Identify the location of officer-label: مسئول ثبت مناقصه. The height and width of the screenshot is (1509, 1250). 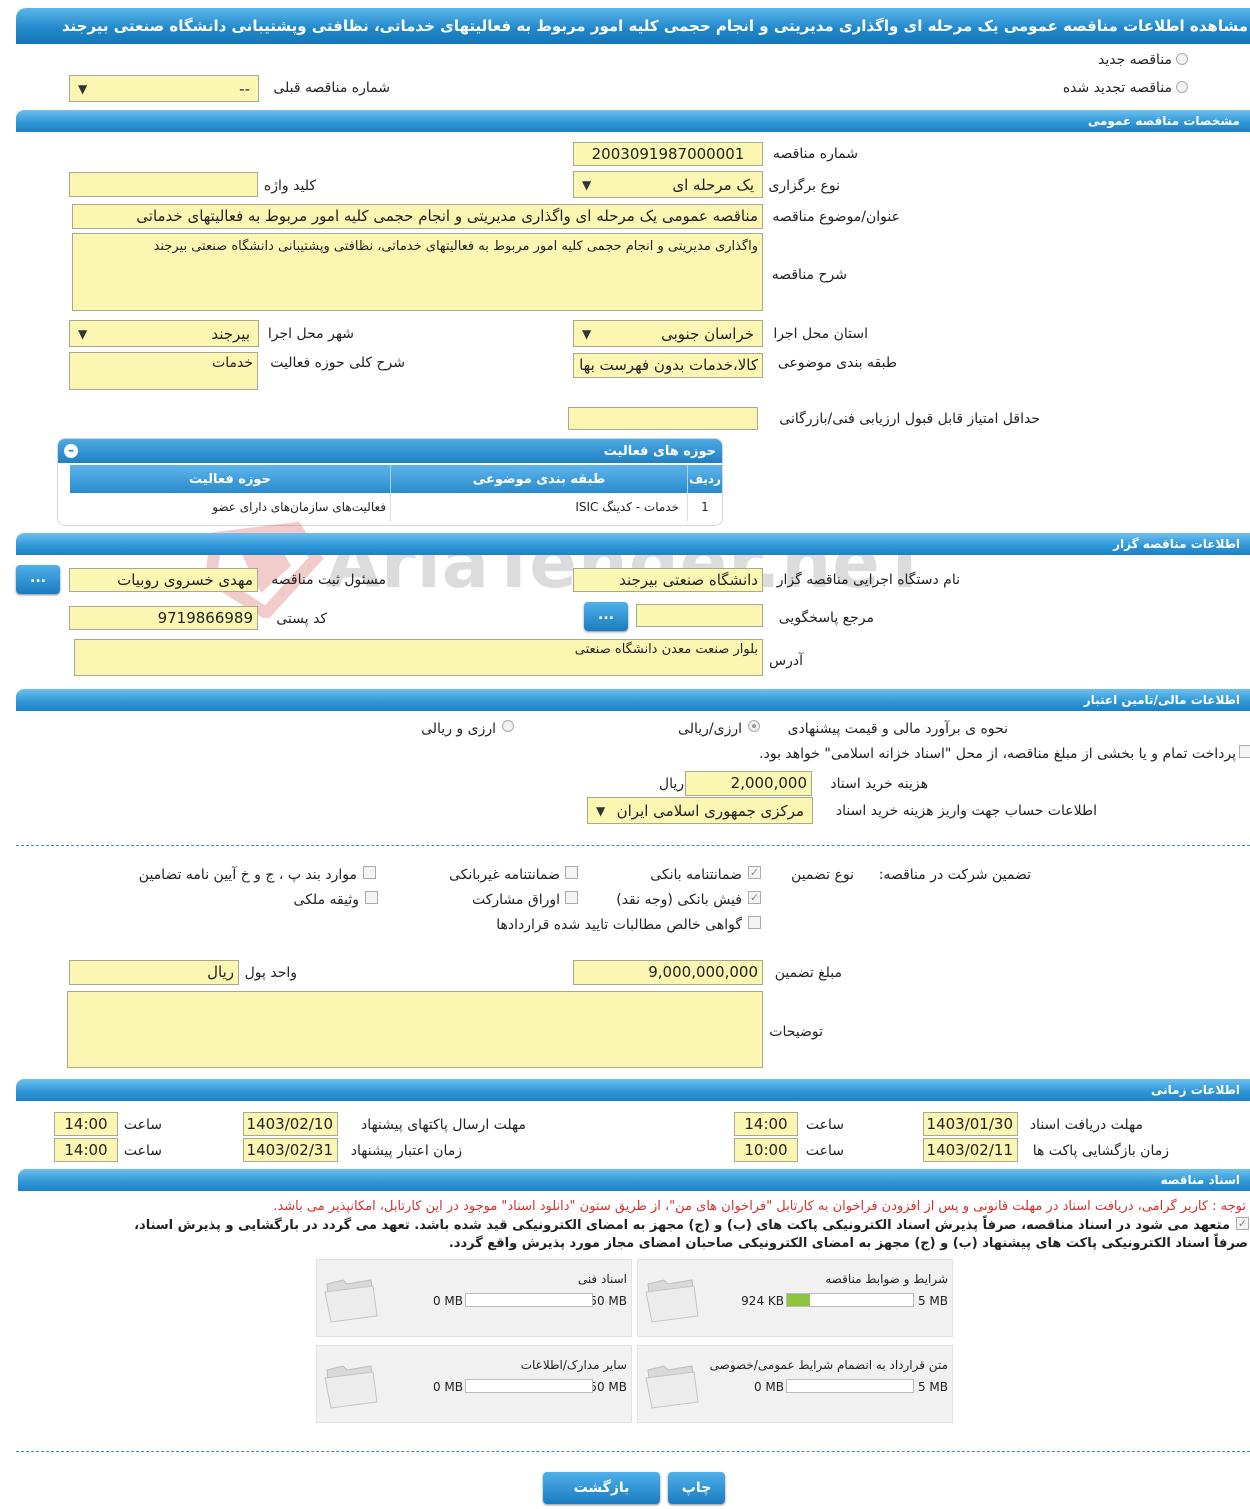
(328, 580).